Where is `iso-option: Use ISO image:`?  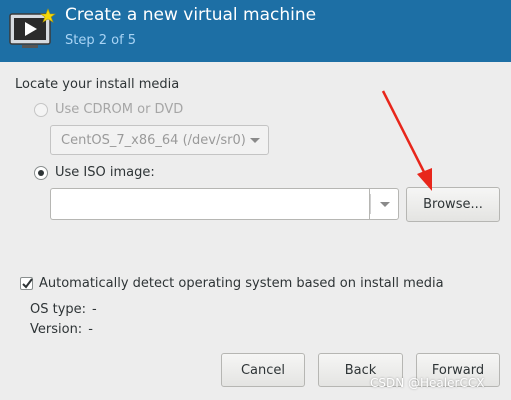
iso-option: Use ISO image: is located at coordinates (94, 172).